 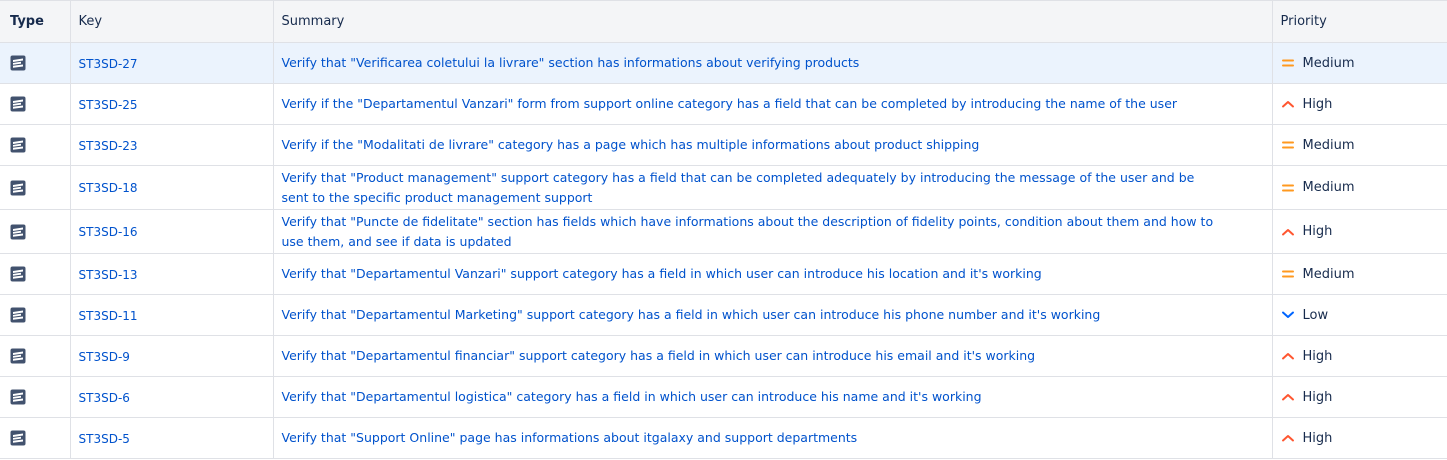 What do you see at coordinates (108, 146) in the screenshot?
I see `issue-key-link: ST3SD-23` at bounding box center [108, 146].